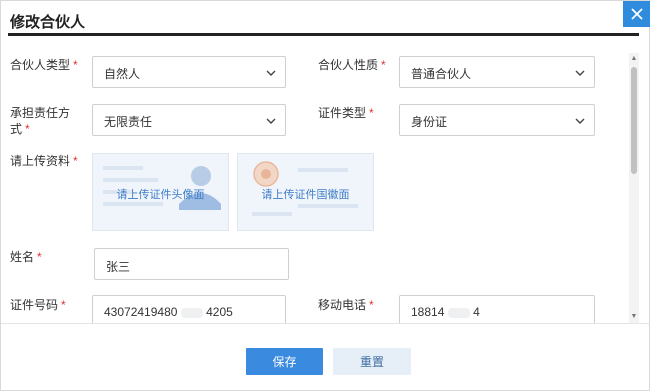  I want to click on mobile-value: 18814 4, so click(445, 312).